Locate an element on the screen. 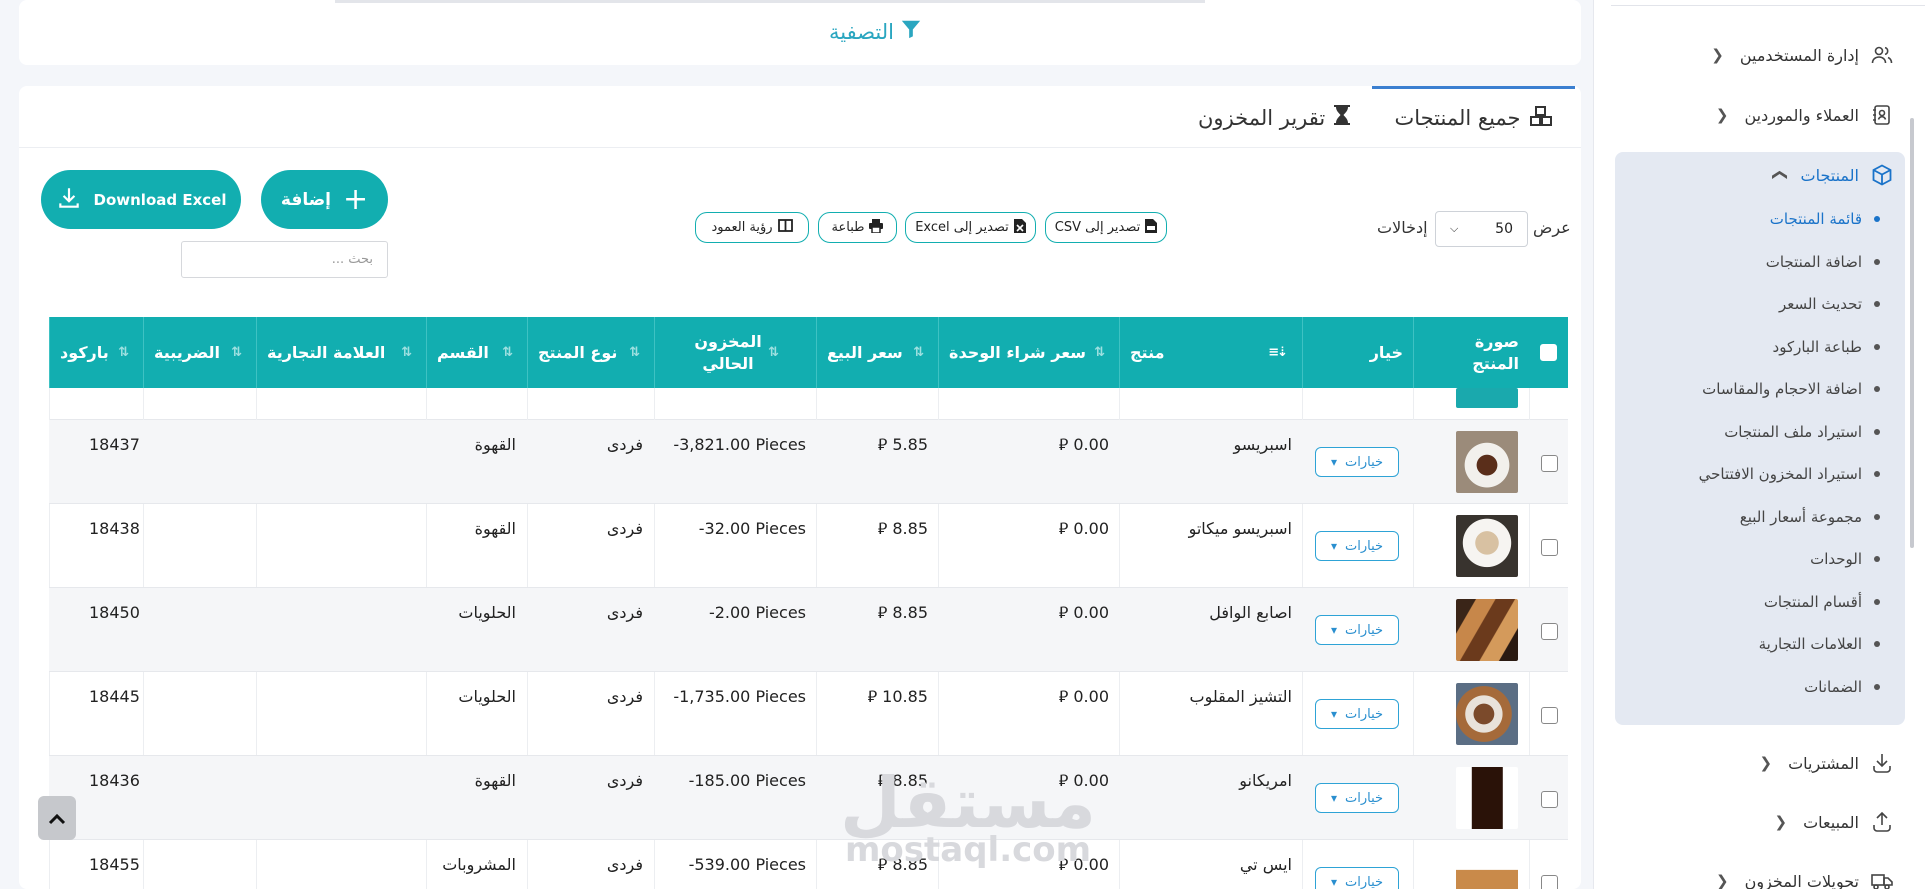  cell-product: اصابع الوافل is located at coordinates (1250, 612).